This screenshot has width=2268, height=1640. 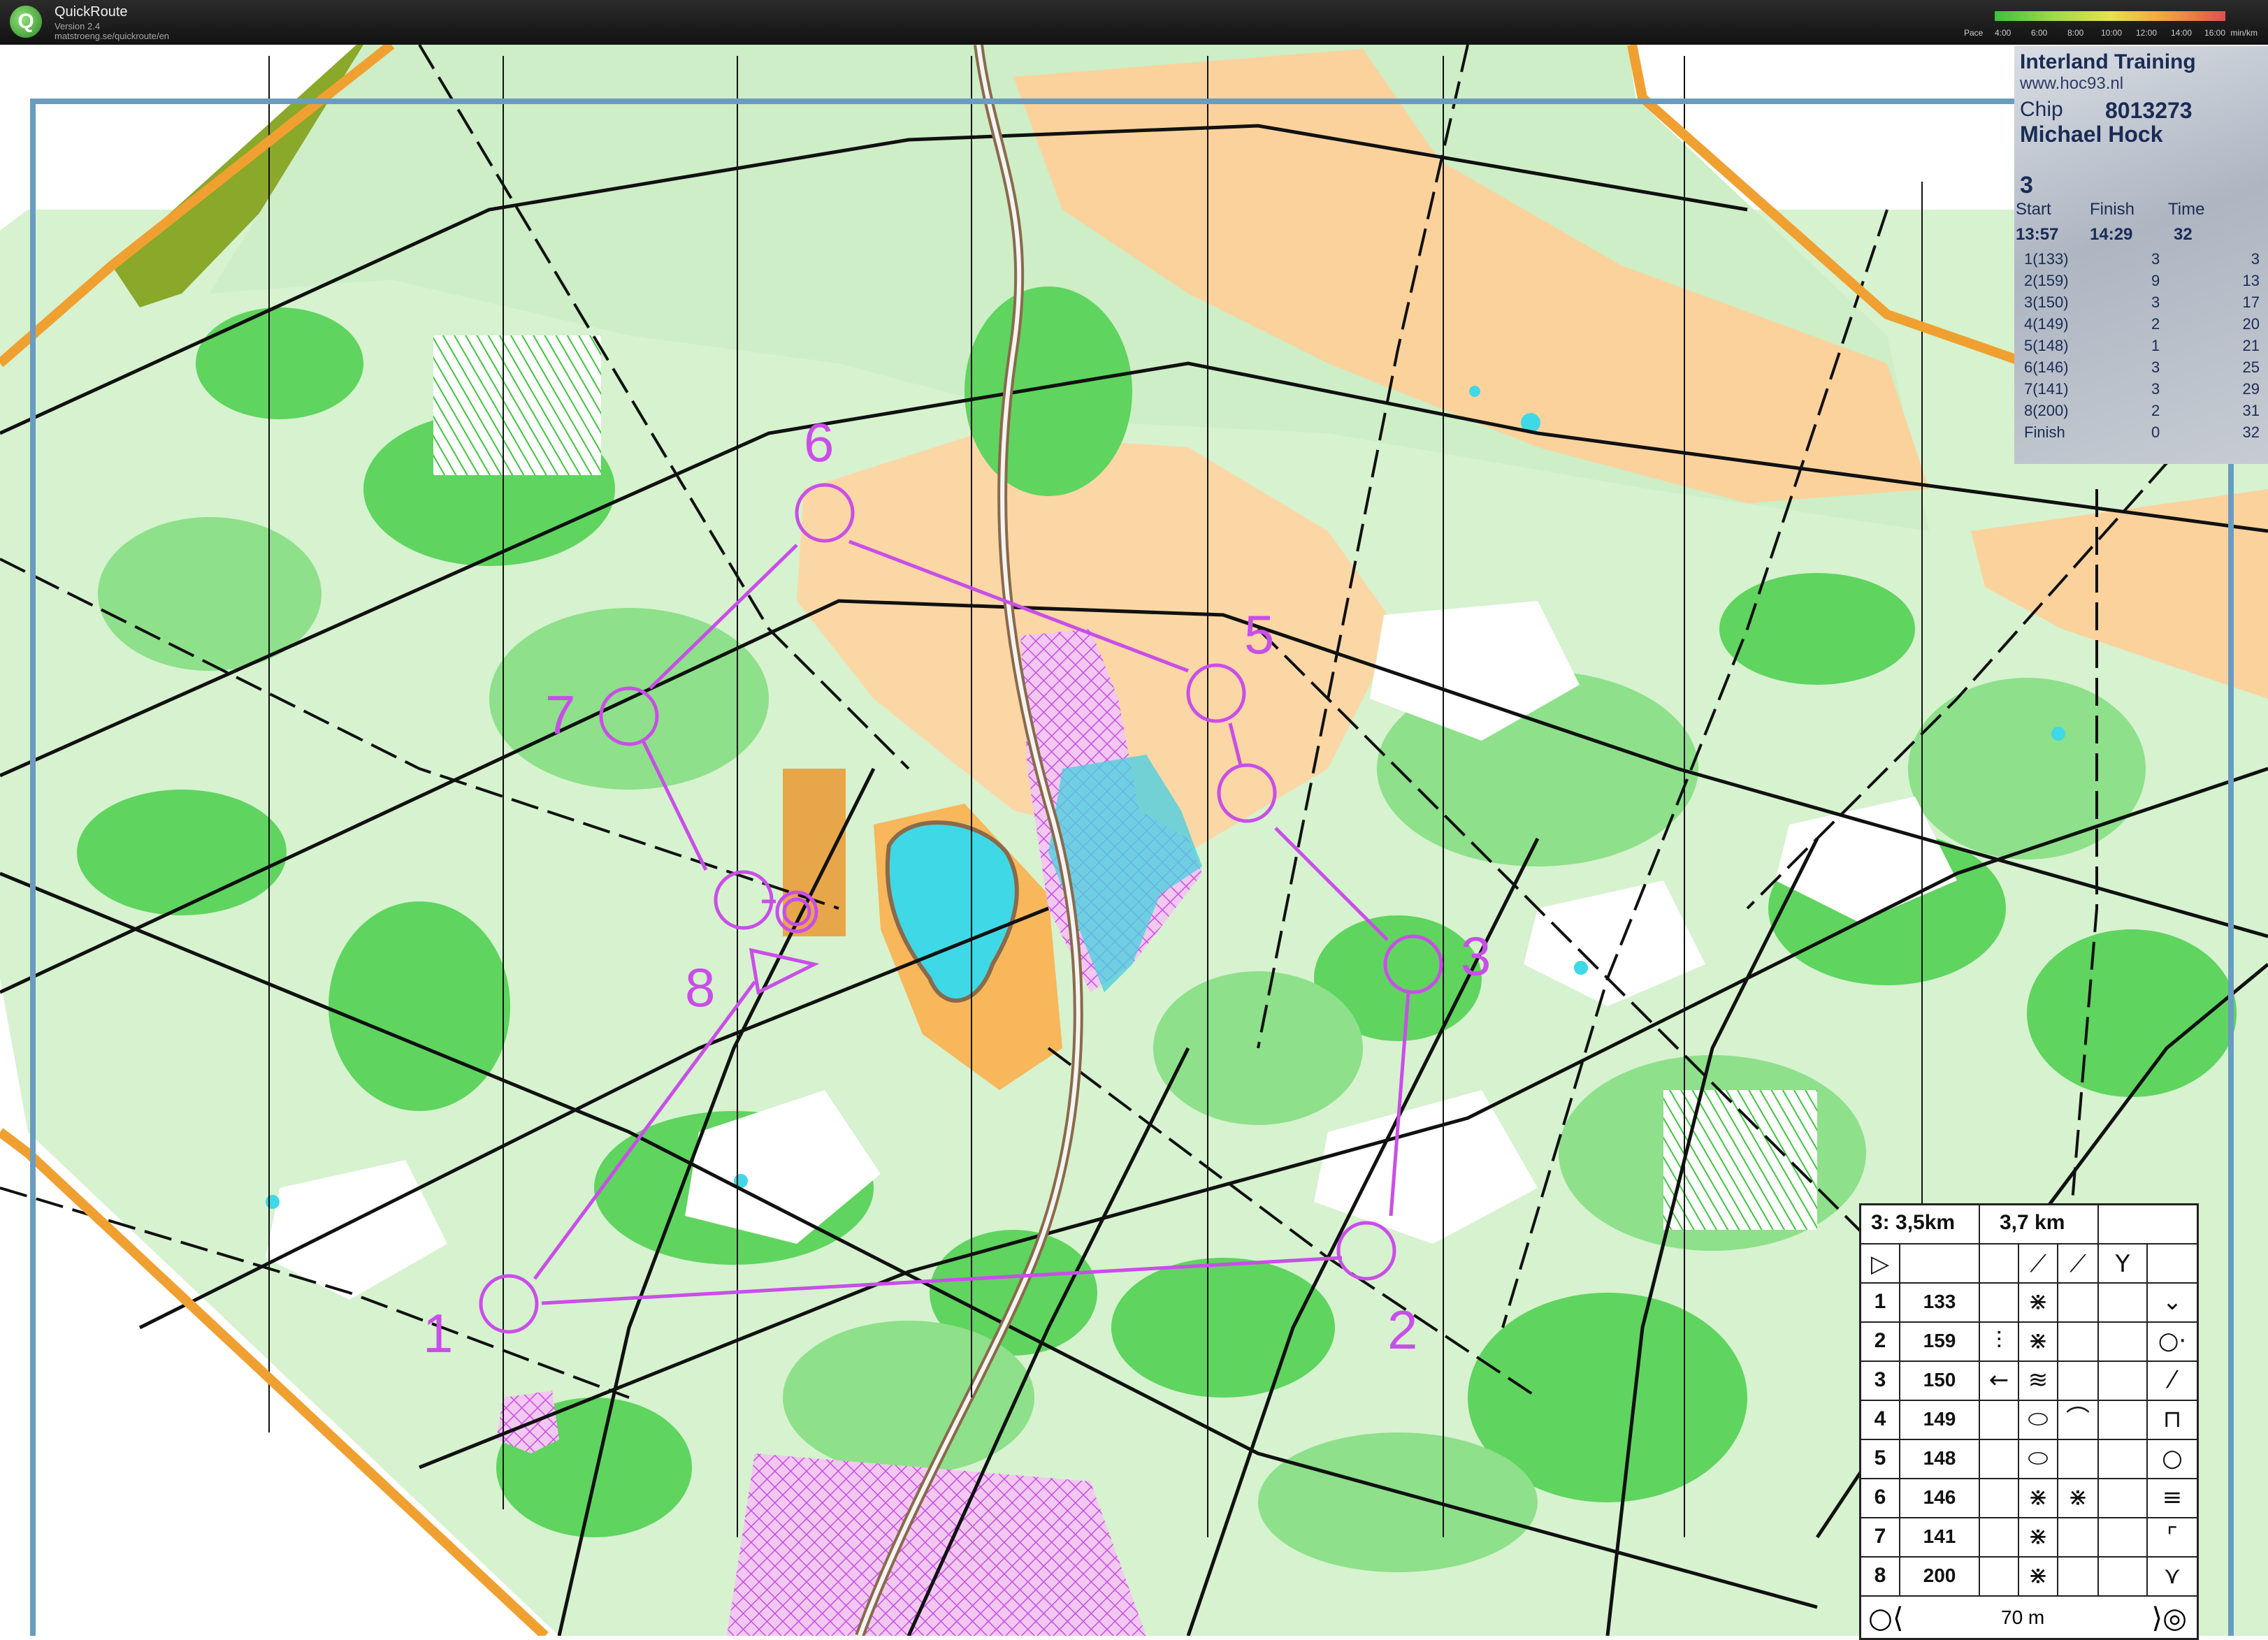 What do you see at coordinates (1940, 1577) in the screenshot?
I see `desc-control-code: 200` at bounding box center [1940, 1577].